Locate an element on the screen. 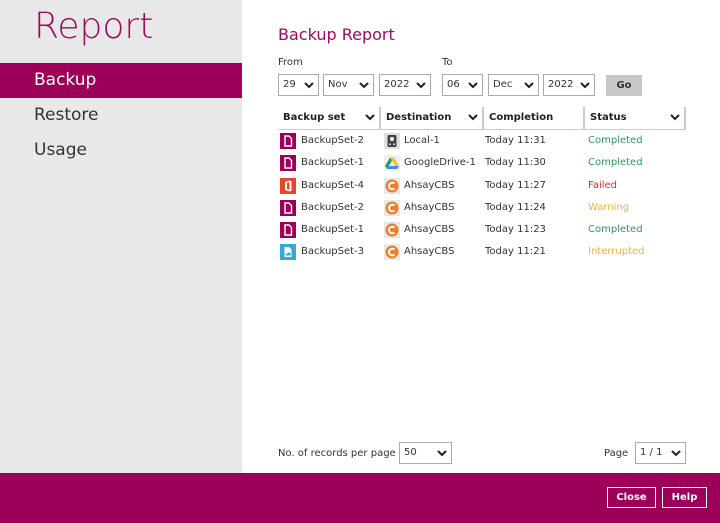 Image resolution: width=720 pixels, height=523 pixels. table-row: BackupSet-2 Local-1 Today 11:31 Completed is located at coordinates (482, 141).